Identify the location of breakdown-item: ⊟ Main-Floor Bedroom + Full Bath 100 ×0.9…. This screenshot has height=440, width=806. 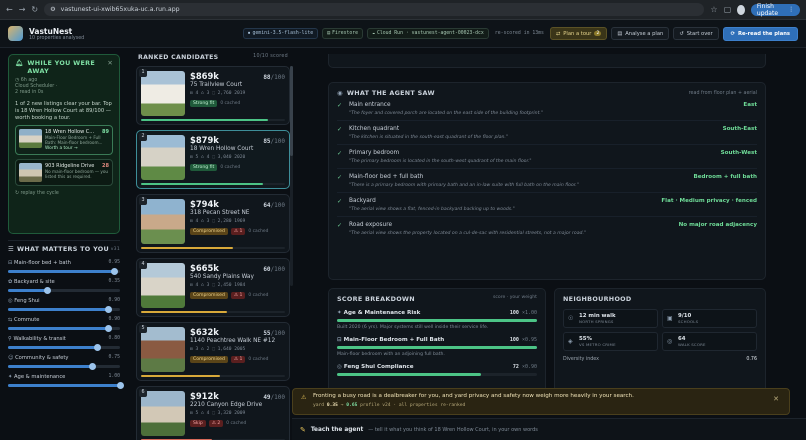
(437, 347).